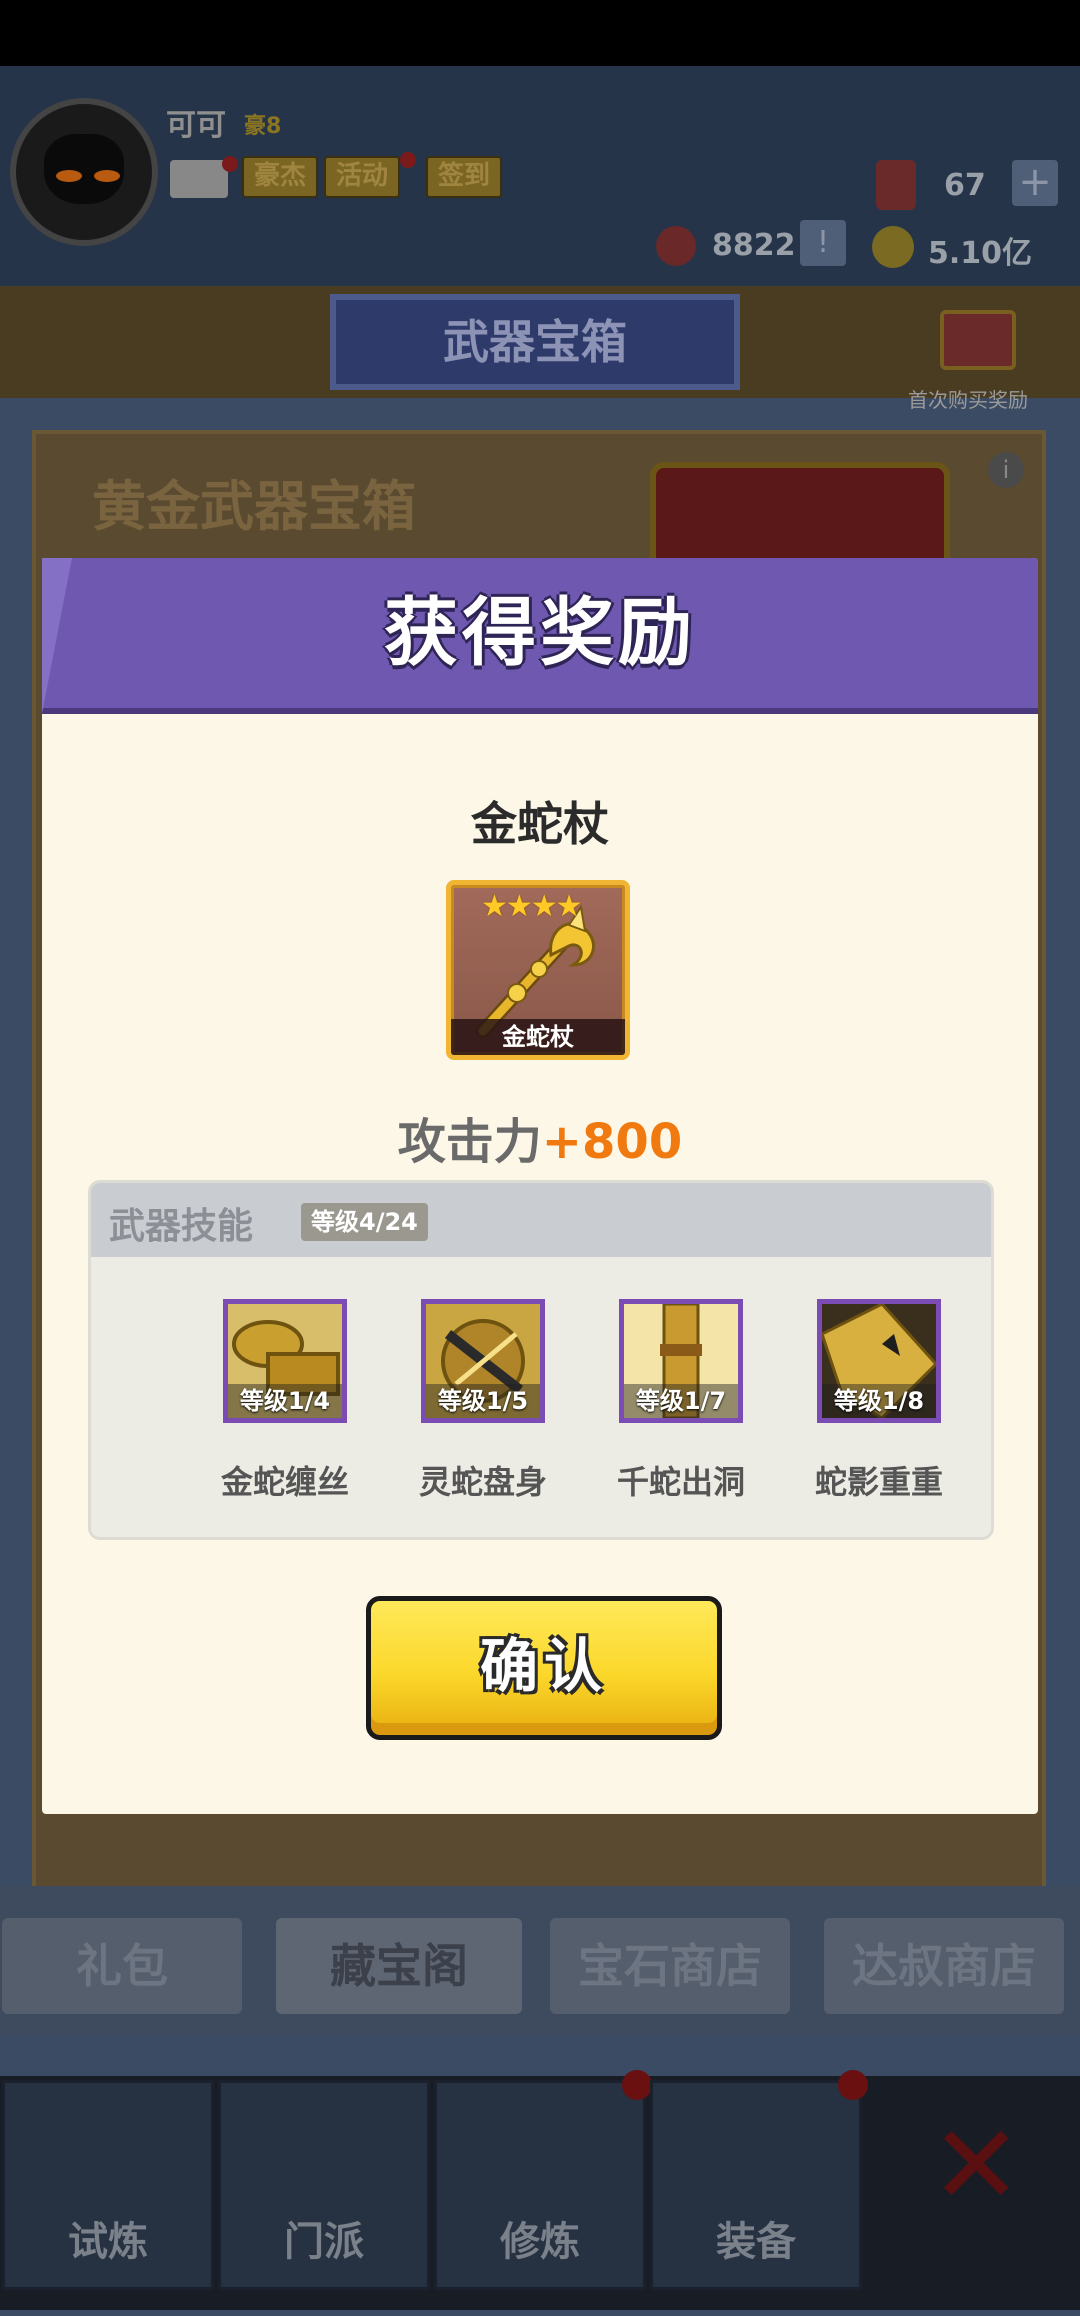 The width and height of the screenshot is (1080, 2316). I want to click on info-button: !, so click(823, 243).